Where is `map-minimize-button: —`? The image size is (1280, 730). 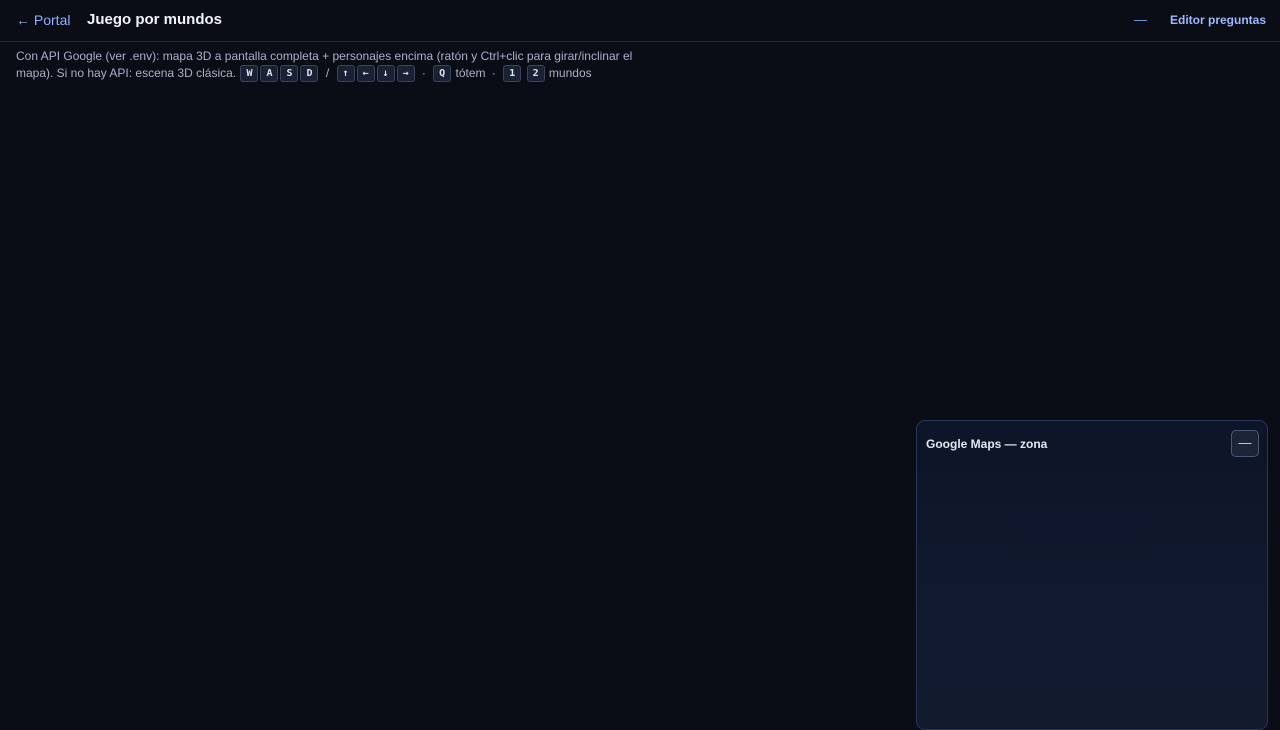 map-minimize-button: — is located at coordinates (1245, 443).